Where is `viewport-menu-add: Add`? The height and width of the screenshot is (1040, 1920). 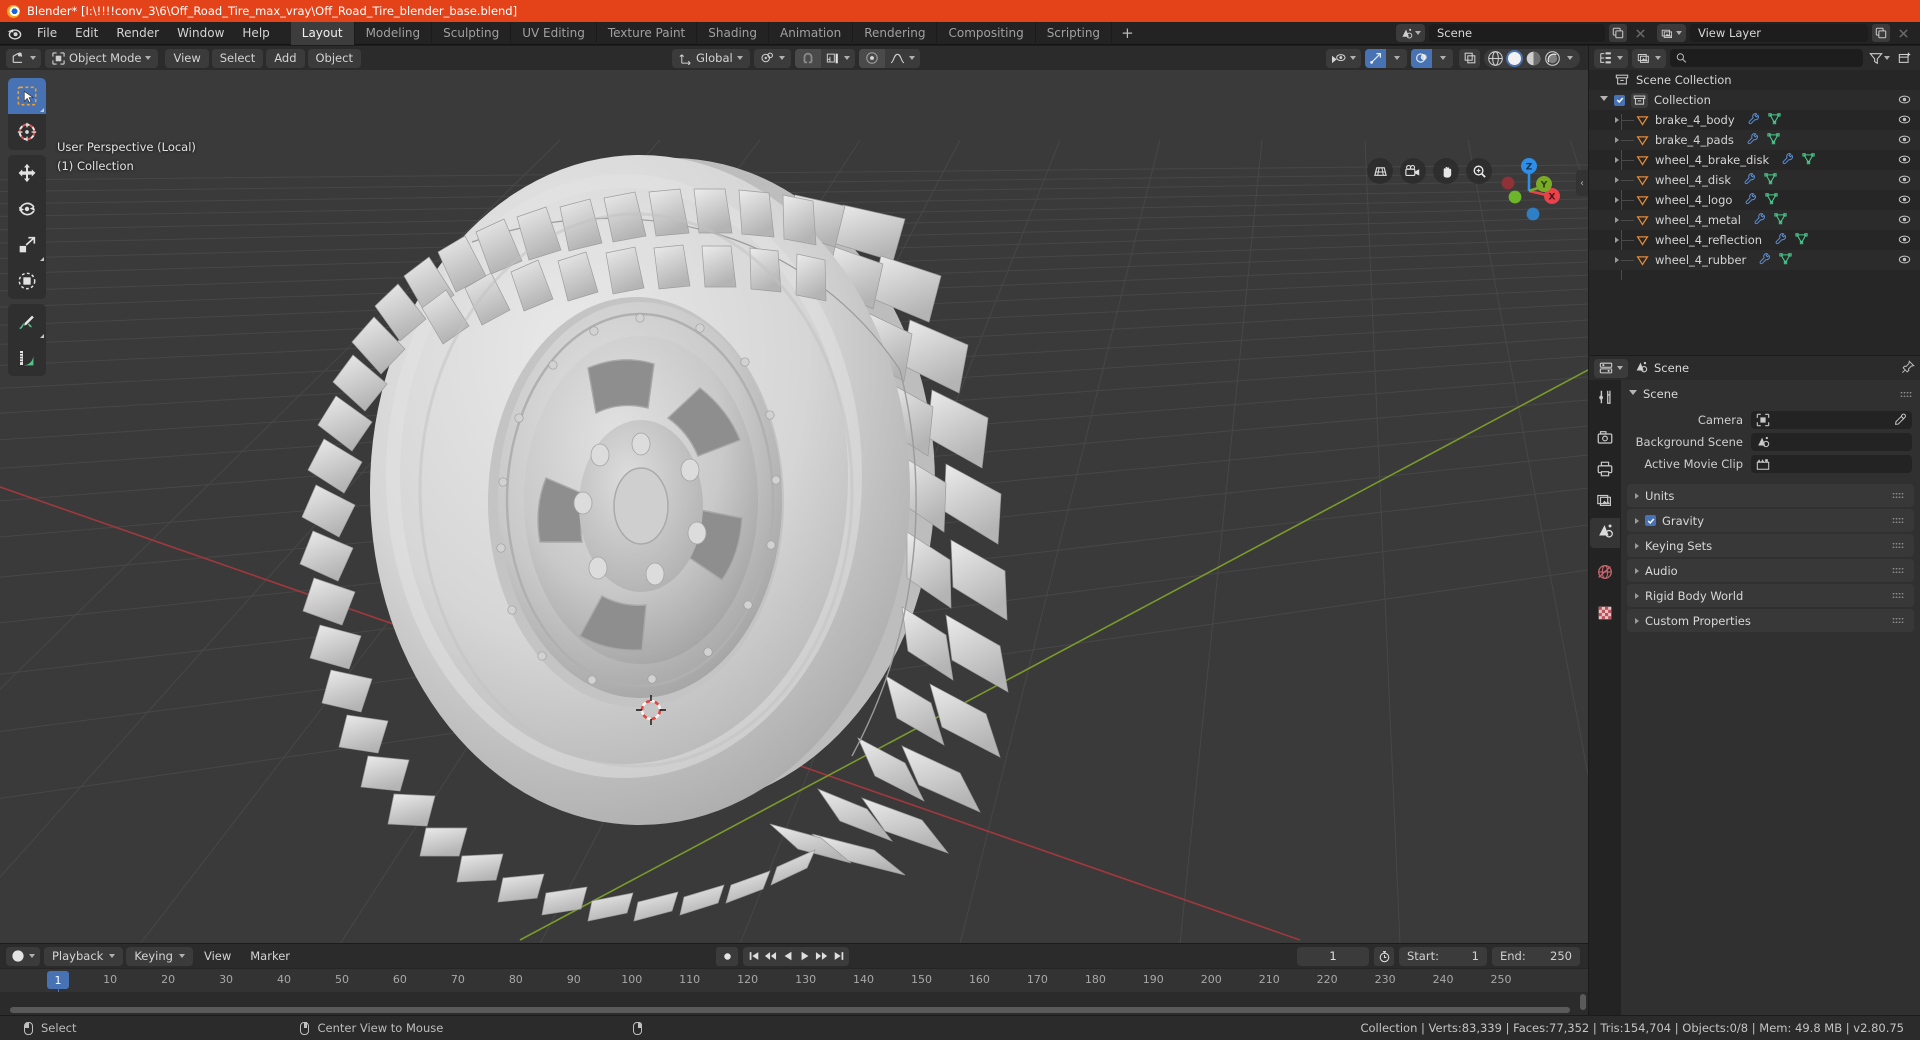
viewport-menu-add: Add is located at coordinates (285, 58).